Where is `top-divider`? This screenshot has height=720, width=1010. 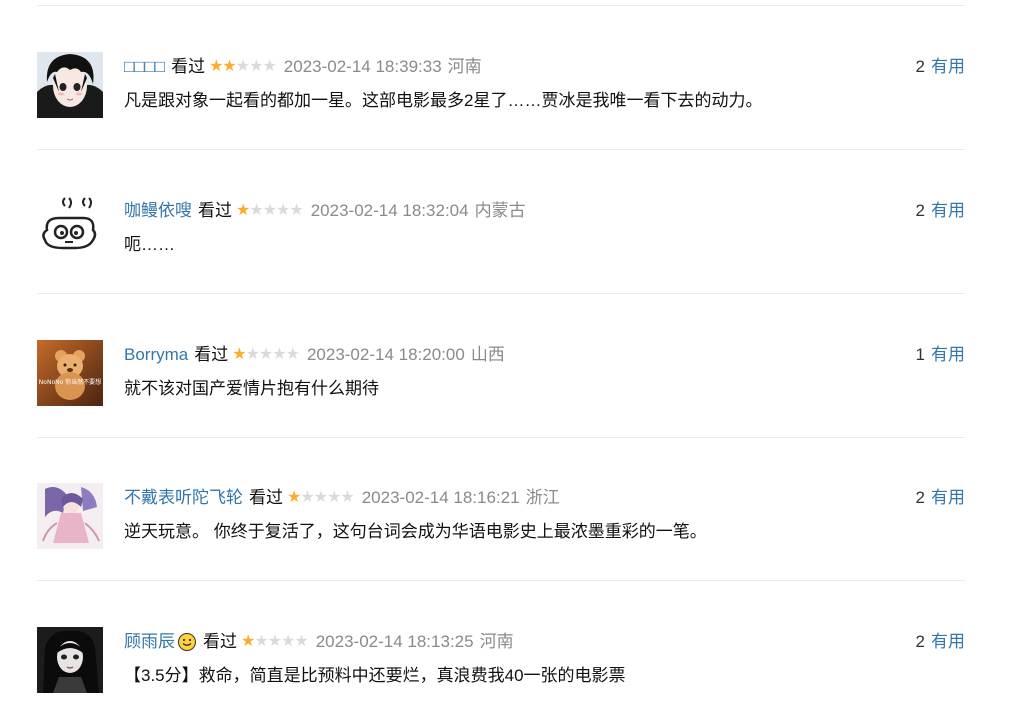
top-divider is located at coordinates (501, 5).